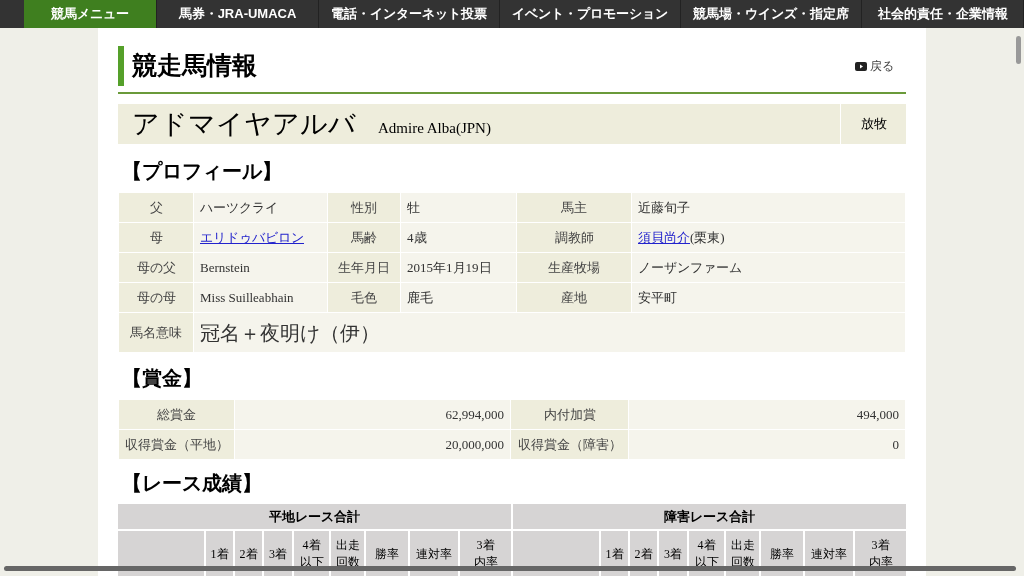 Image resolution: width=1024 pixels, height=576 pixels. What do you see at coordinates (162, 378) in the screenshot?
I see `section-heading: 【賞金】` at bounding box center [162, 378].